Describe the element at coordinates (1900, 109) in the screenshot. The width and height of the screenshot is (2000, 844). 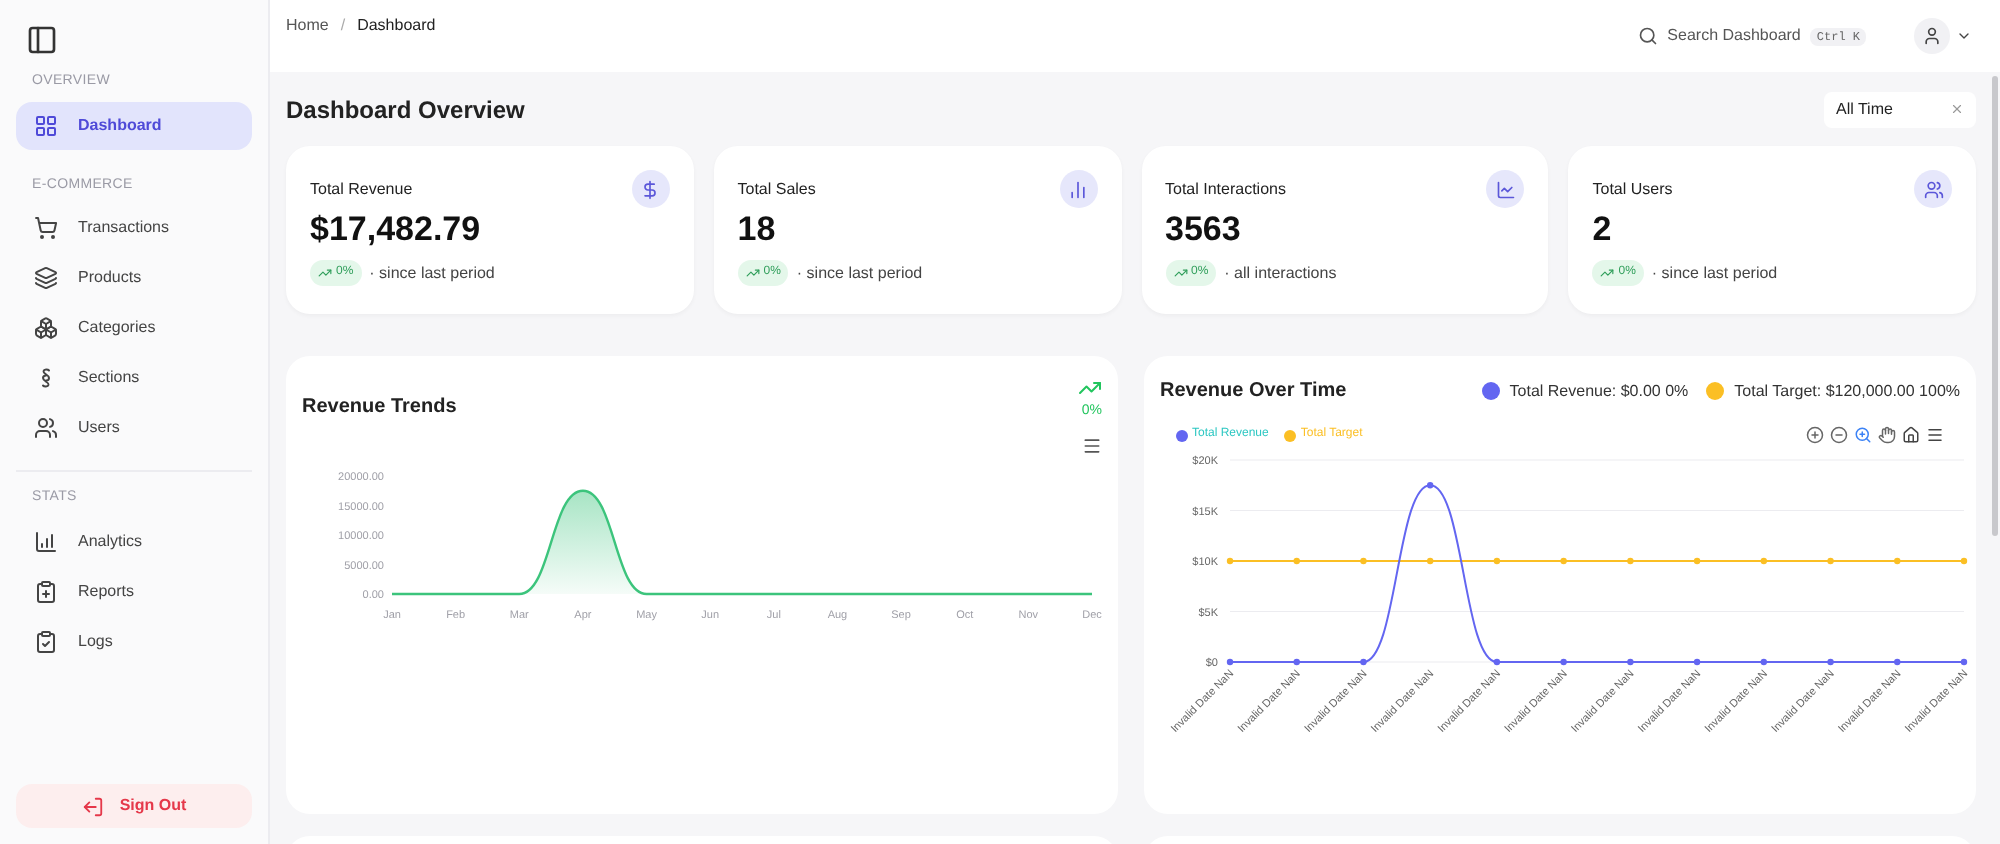
I see `period-filter: All Time` at that location.